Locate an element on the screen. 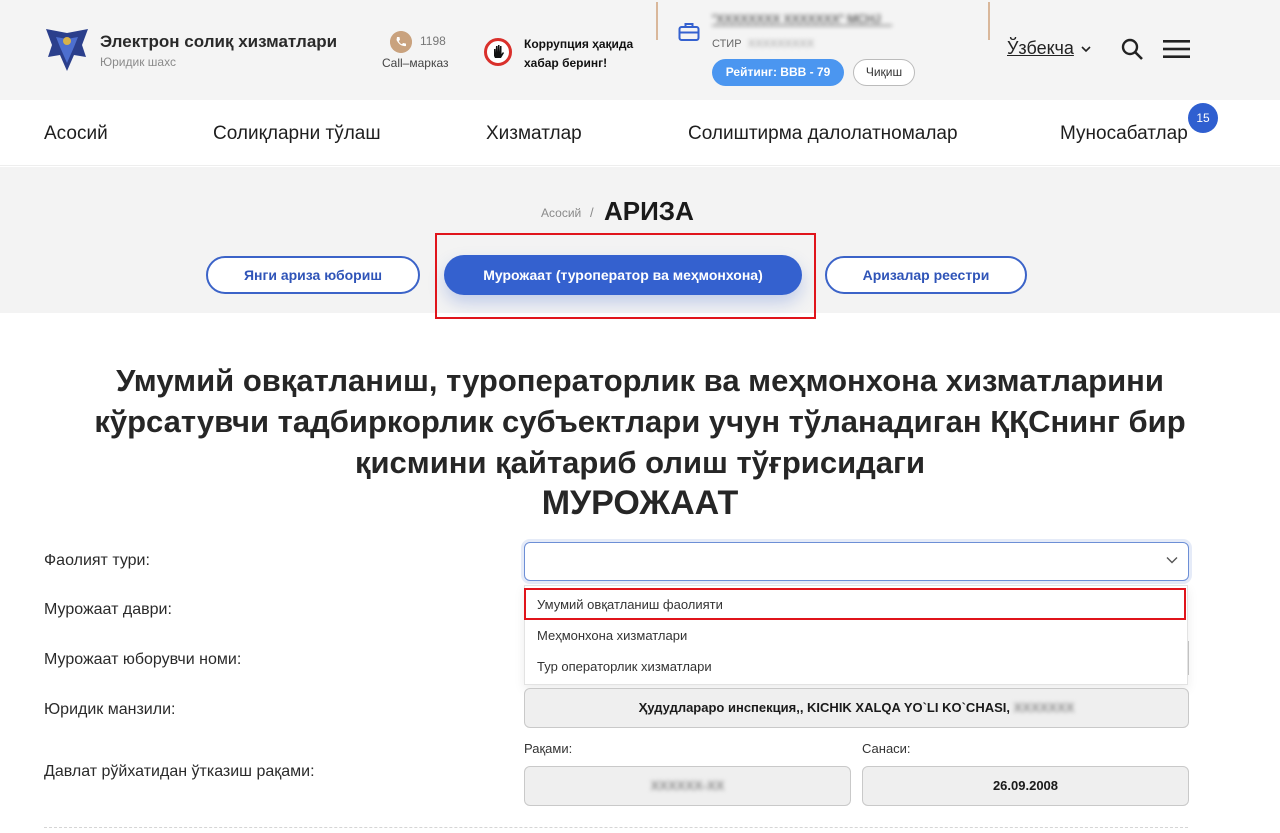 Image resolution: width=1280 pixels, height=833 pixels. call-center-label: Call–марказ is located at coordinates (415, 63).